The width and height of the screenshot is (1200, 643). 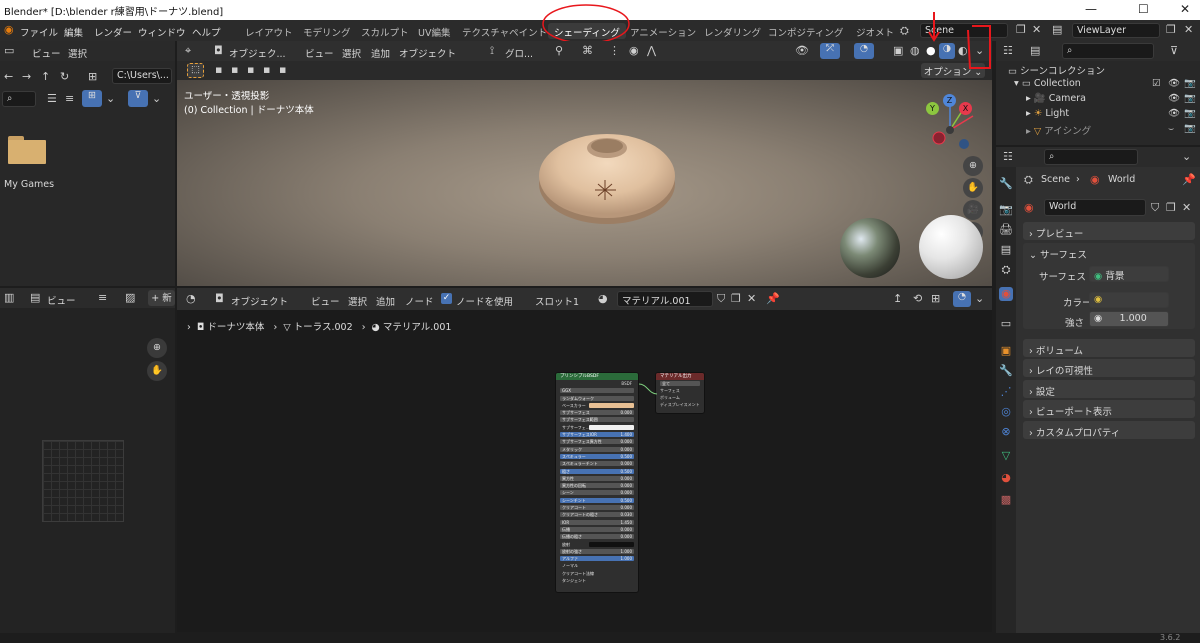 What do you see at coordinates (1113, 115) in the screenshot?
I see `outliner-item-light: ▸ ☀ Light 👁 📷` at bounding box center [1113, 115].